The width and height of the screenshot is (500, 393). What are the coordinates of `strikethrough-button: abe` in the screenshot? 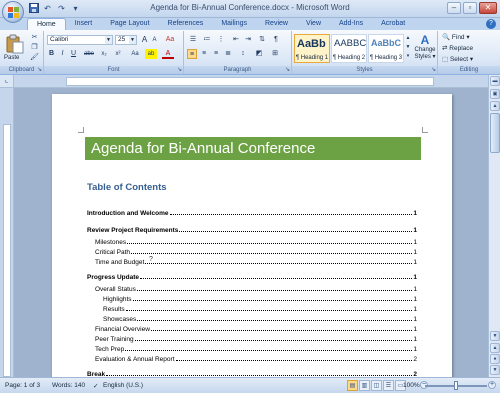 It's located at (89, 54).